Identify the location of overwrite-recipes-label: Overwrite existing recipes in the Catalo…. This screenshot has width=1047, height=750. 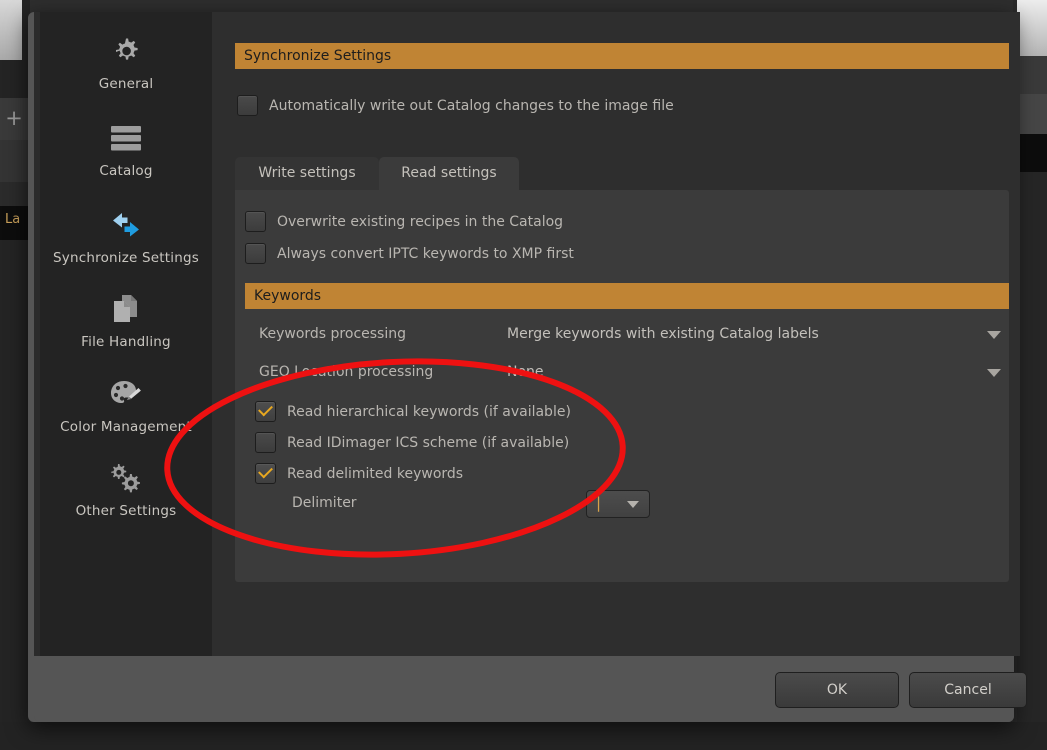
(420, 221).